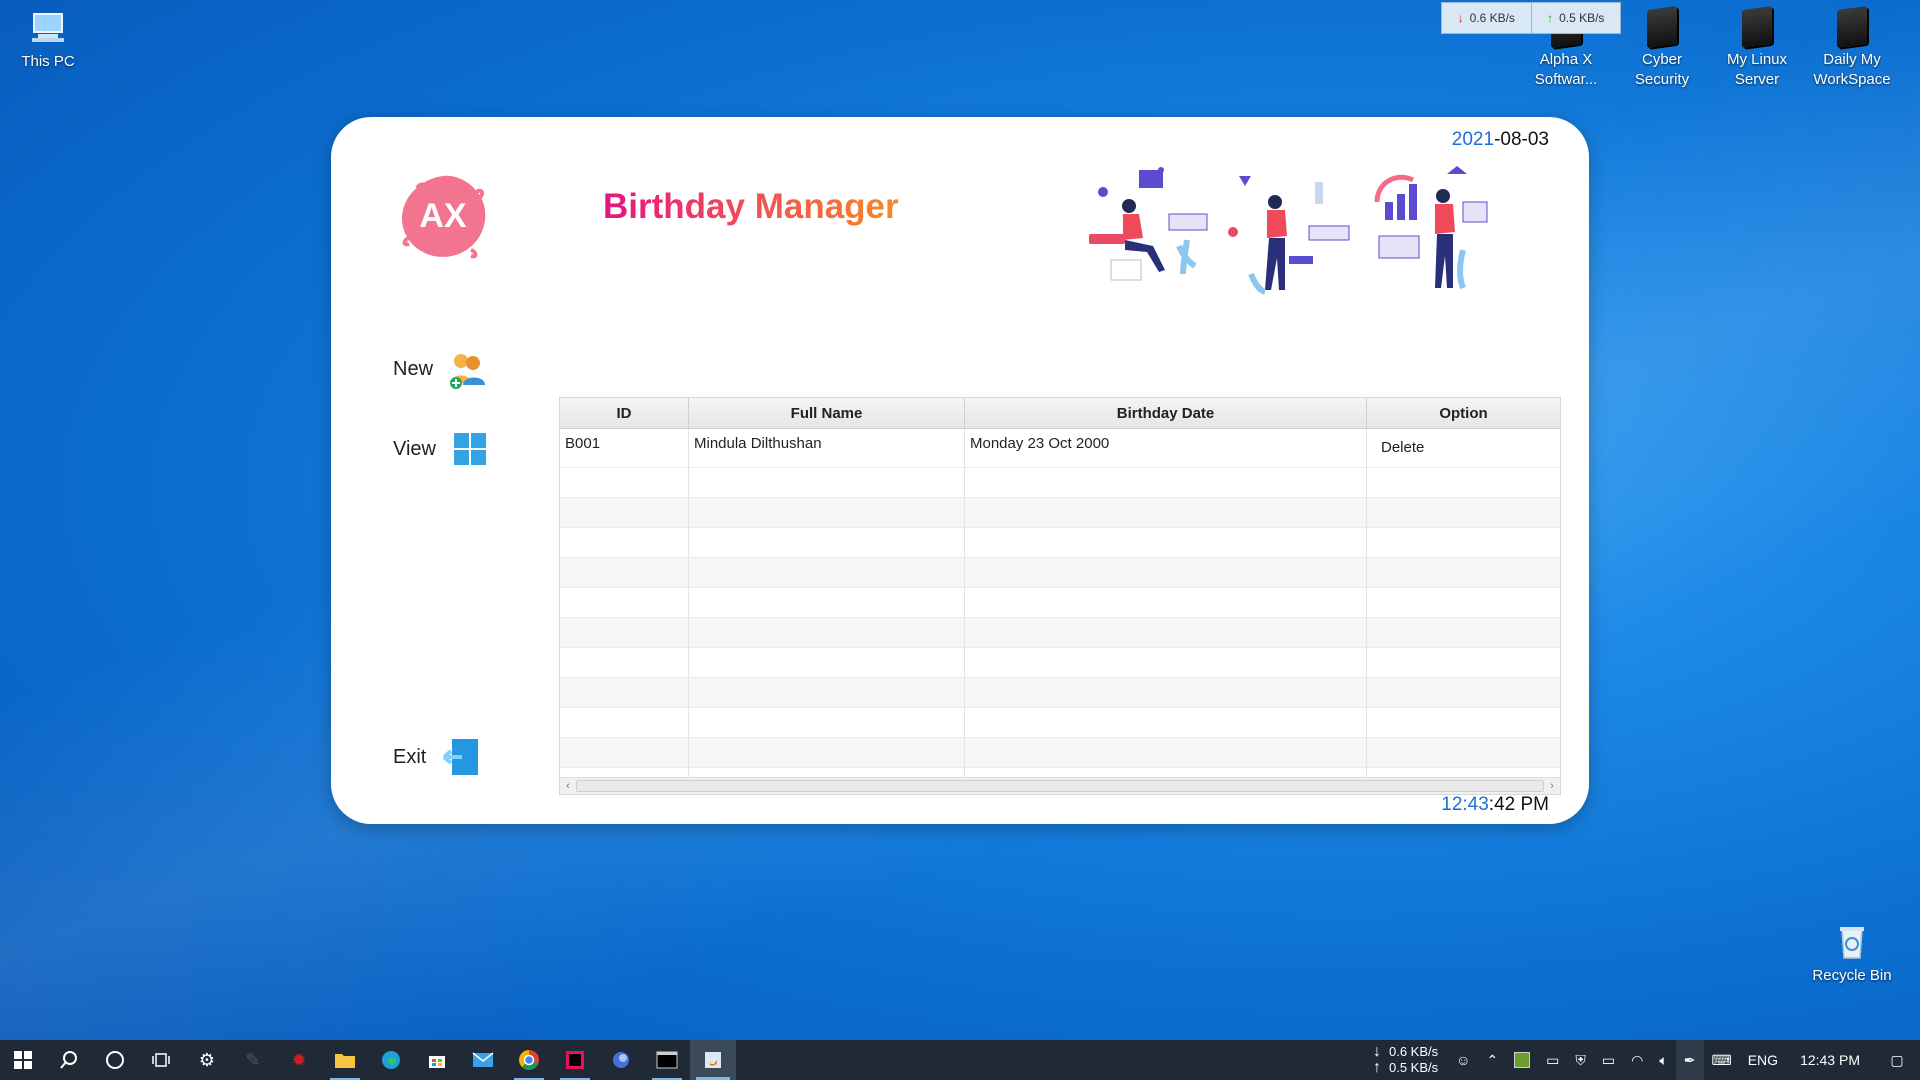 Image resolution: width=1920 pixels, height=1080 pixels. I want to click on tray-keyboard: ⌨, so click(1722, 1060).